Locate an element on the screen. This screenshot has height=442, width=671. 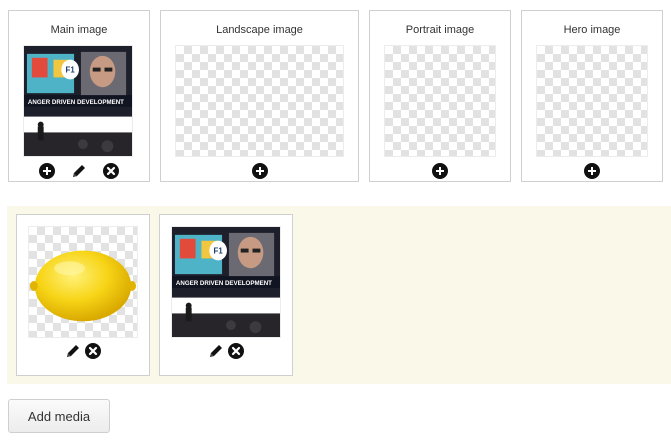
main-image-thumbnail: F1 ANGER DRIVEN DEVELOPMENT is located at coordinates (78, 101).